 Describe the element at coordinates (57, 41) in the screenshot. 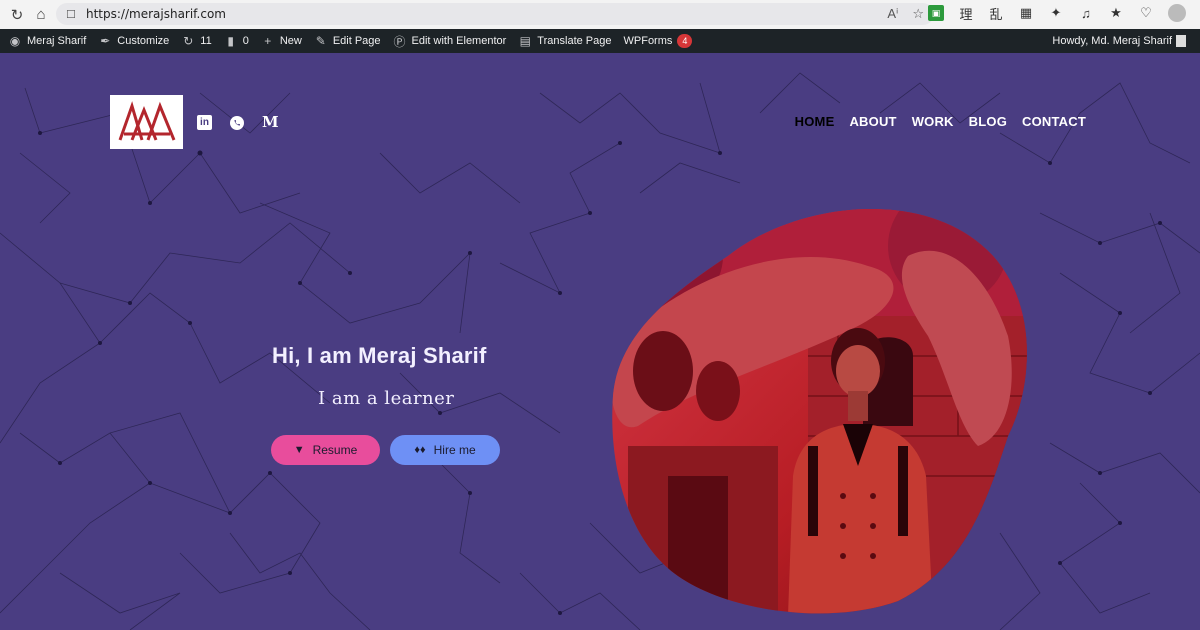

I see `admin-item-label: Meraj Sharif` at that location.